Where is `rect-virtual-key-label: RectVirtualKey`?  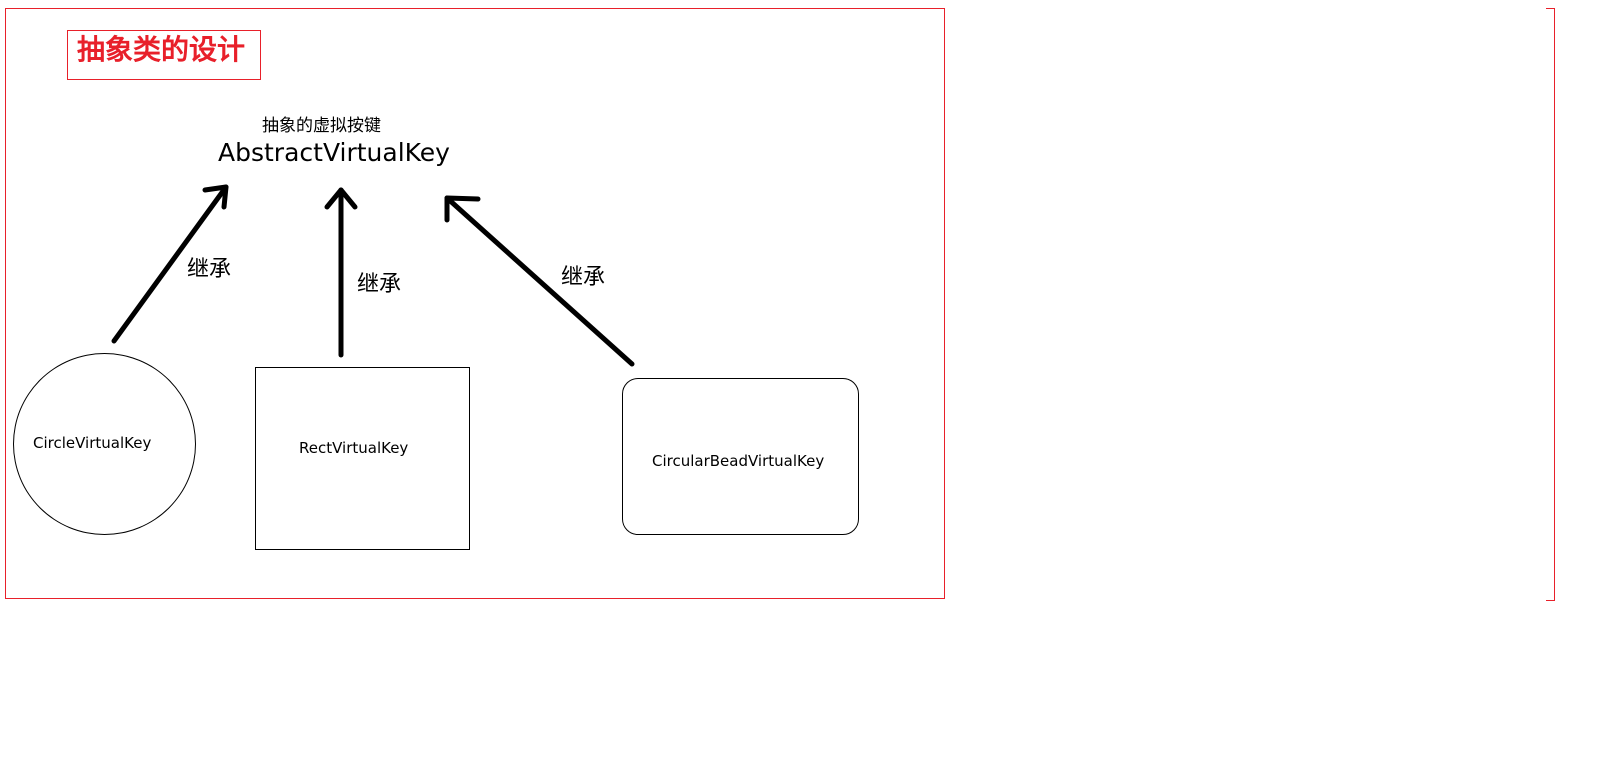 rect-virtual-key-label: RectVirtualKey is located at coordinates (354, 448).